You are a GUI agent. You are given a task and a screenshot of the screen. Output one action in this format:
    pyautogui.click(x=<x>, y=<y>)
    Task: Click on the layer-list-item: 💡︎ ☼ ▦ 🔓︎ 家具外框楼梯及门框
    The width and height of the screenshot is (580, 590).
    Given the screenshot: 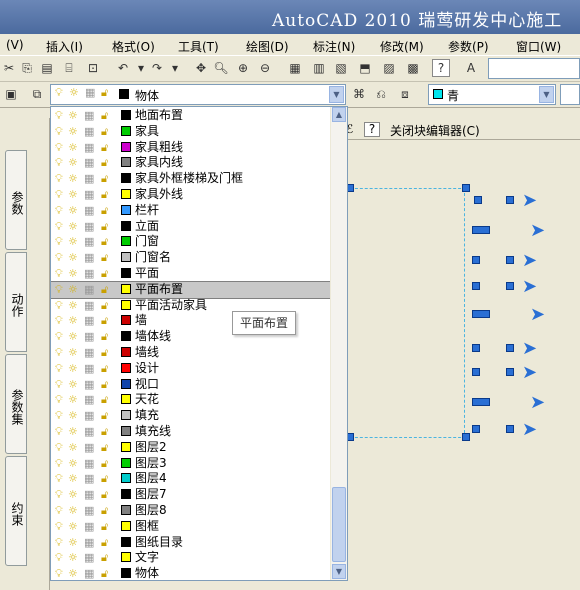 What is the action you would take?
    pyautogui.click(x=191, y=179)
    